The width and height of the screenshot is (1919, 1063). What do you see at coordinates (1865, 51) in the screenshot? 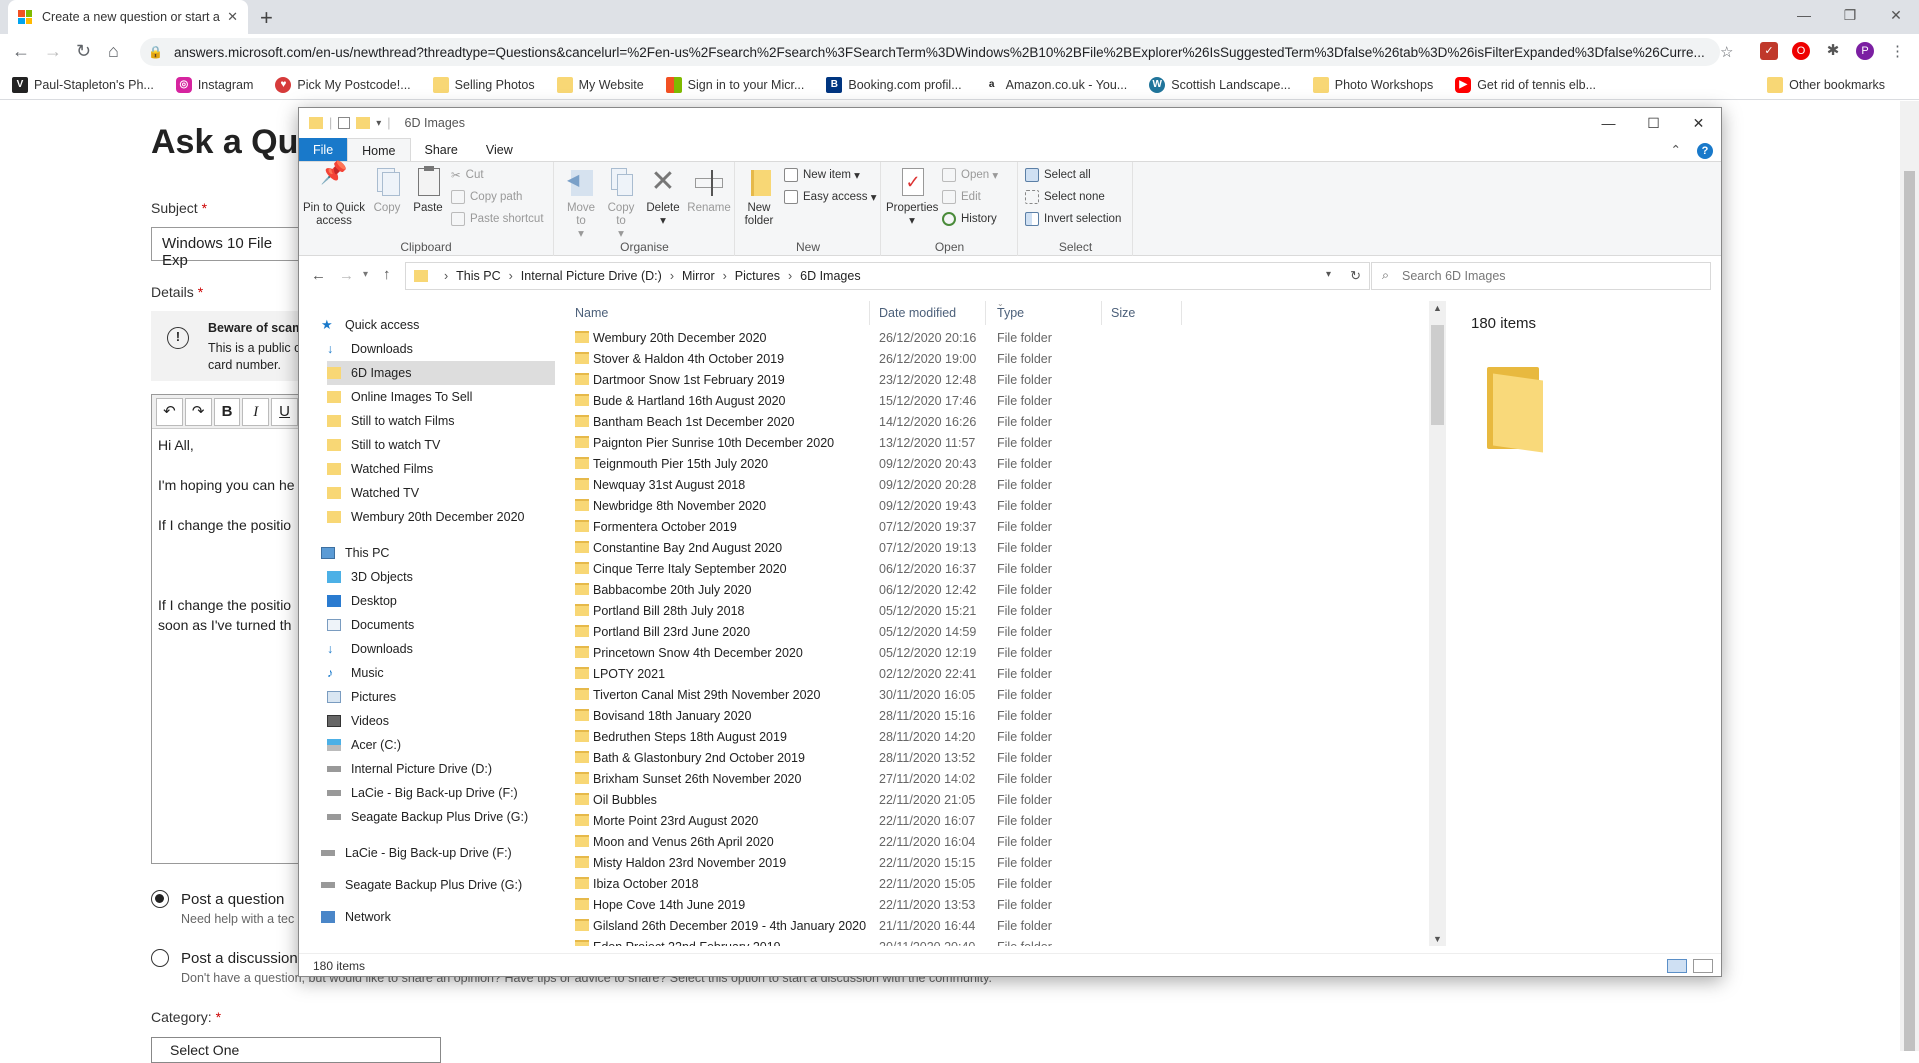
I see `profile-avatar: P` at bounding box center [1865, 51].